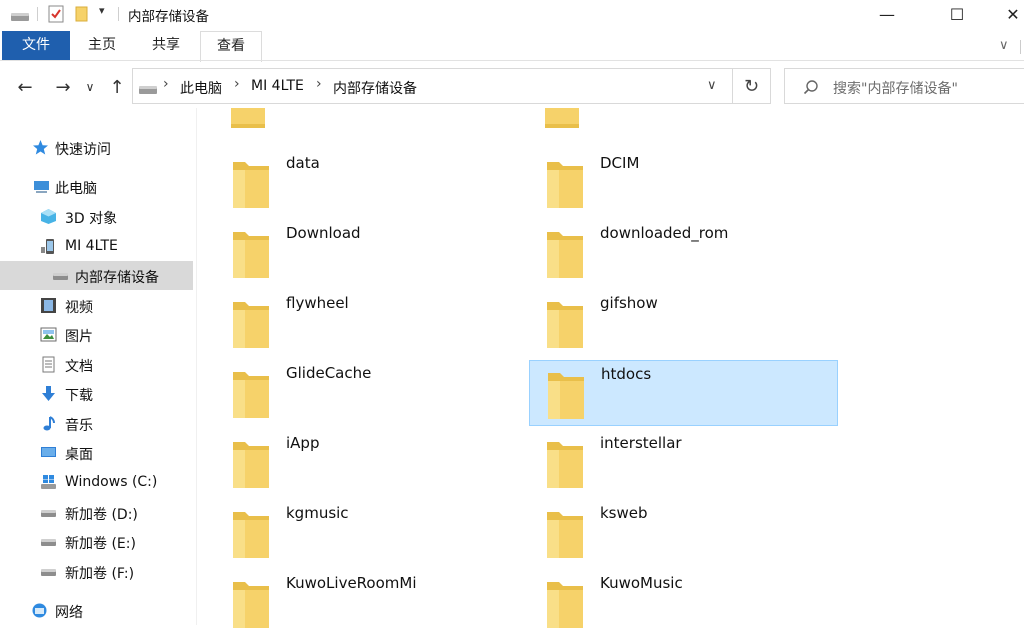 The height and width of the screenshot is (638, 1024). I want to click on minimize-button: —, so click(887, 14).